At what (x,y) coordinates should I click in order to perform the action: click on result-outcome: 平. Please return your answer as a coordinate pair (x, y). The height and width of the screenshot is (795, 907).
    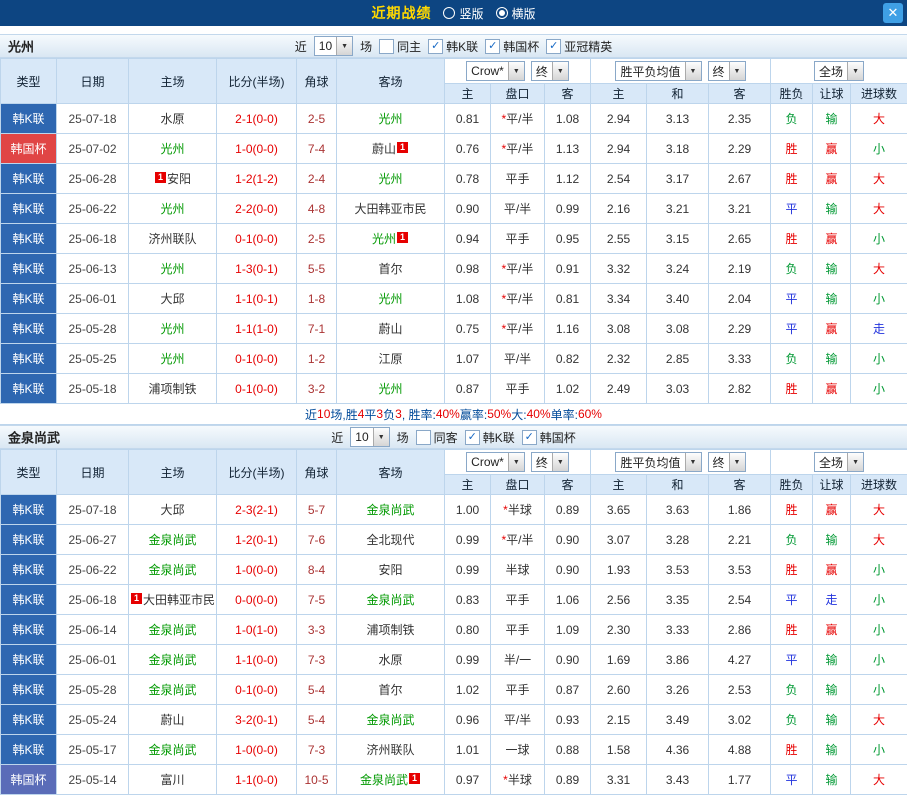
    Looking at the image, I should click on (792, 209).